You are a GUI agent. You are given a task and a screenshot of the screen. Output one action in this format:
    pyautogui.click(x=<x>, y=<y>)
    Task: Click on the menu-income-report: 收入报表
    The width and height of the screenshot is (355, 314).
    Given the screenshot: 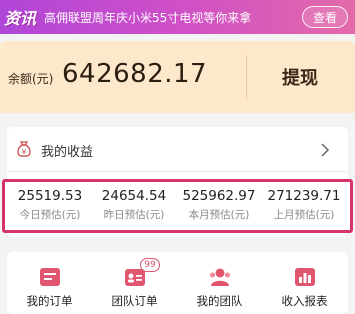 What is the action you would take?
    pyautogui.click(x=304, y=283)
    